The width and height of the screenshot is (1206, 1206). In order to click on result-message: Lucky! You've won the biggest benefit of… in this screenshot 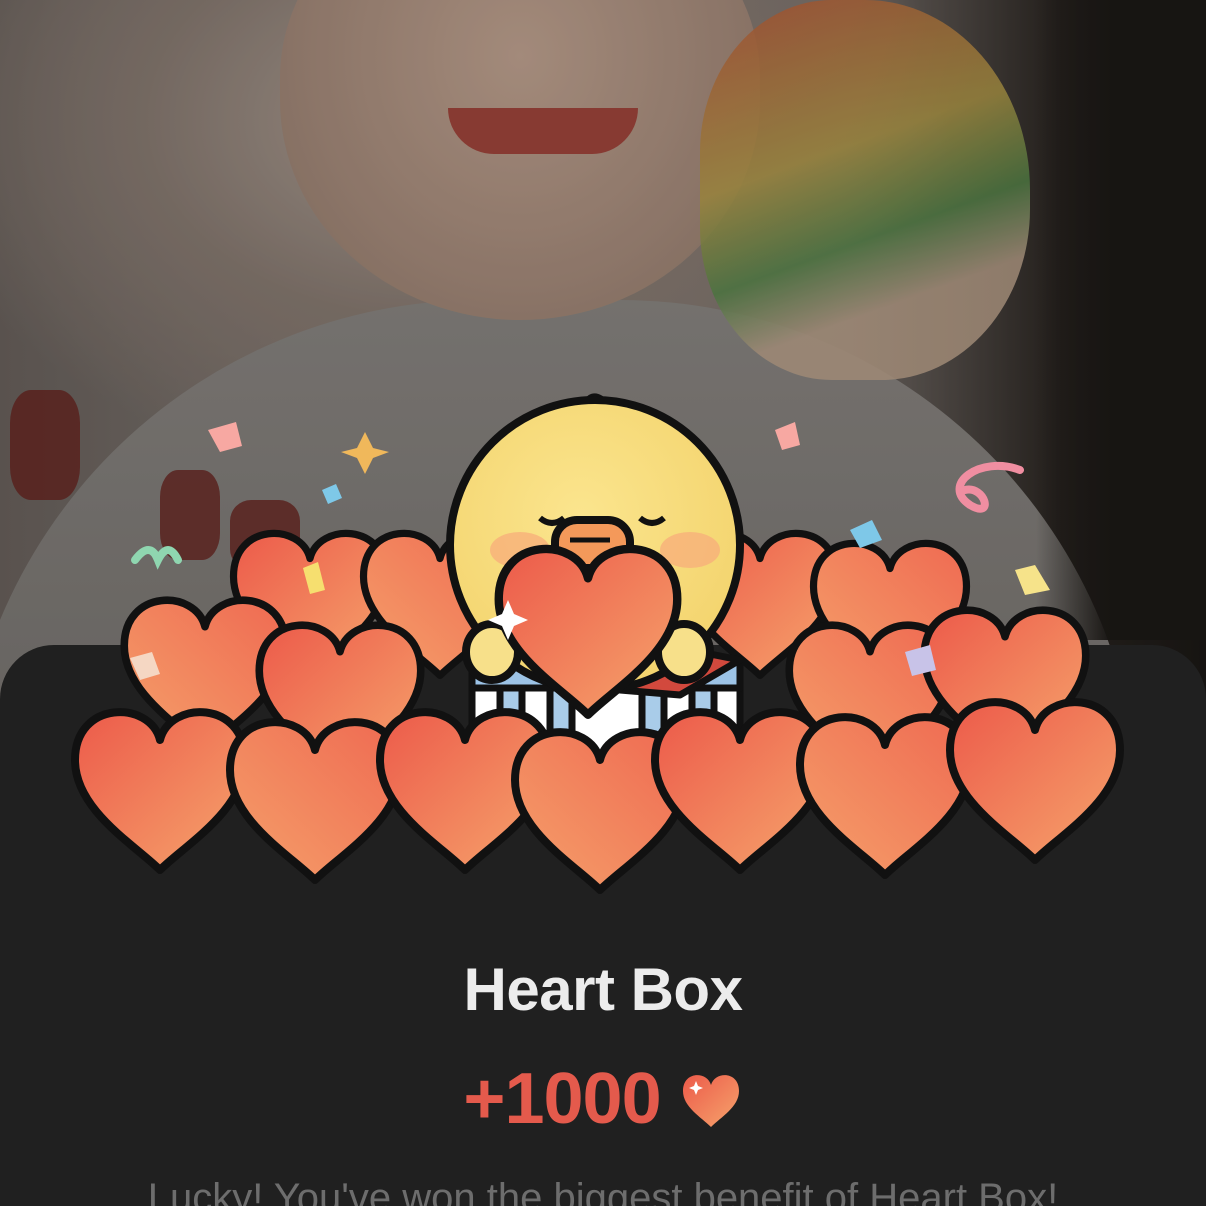, I will do `click(603, 1191)`.